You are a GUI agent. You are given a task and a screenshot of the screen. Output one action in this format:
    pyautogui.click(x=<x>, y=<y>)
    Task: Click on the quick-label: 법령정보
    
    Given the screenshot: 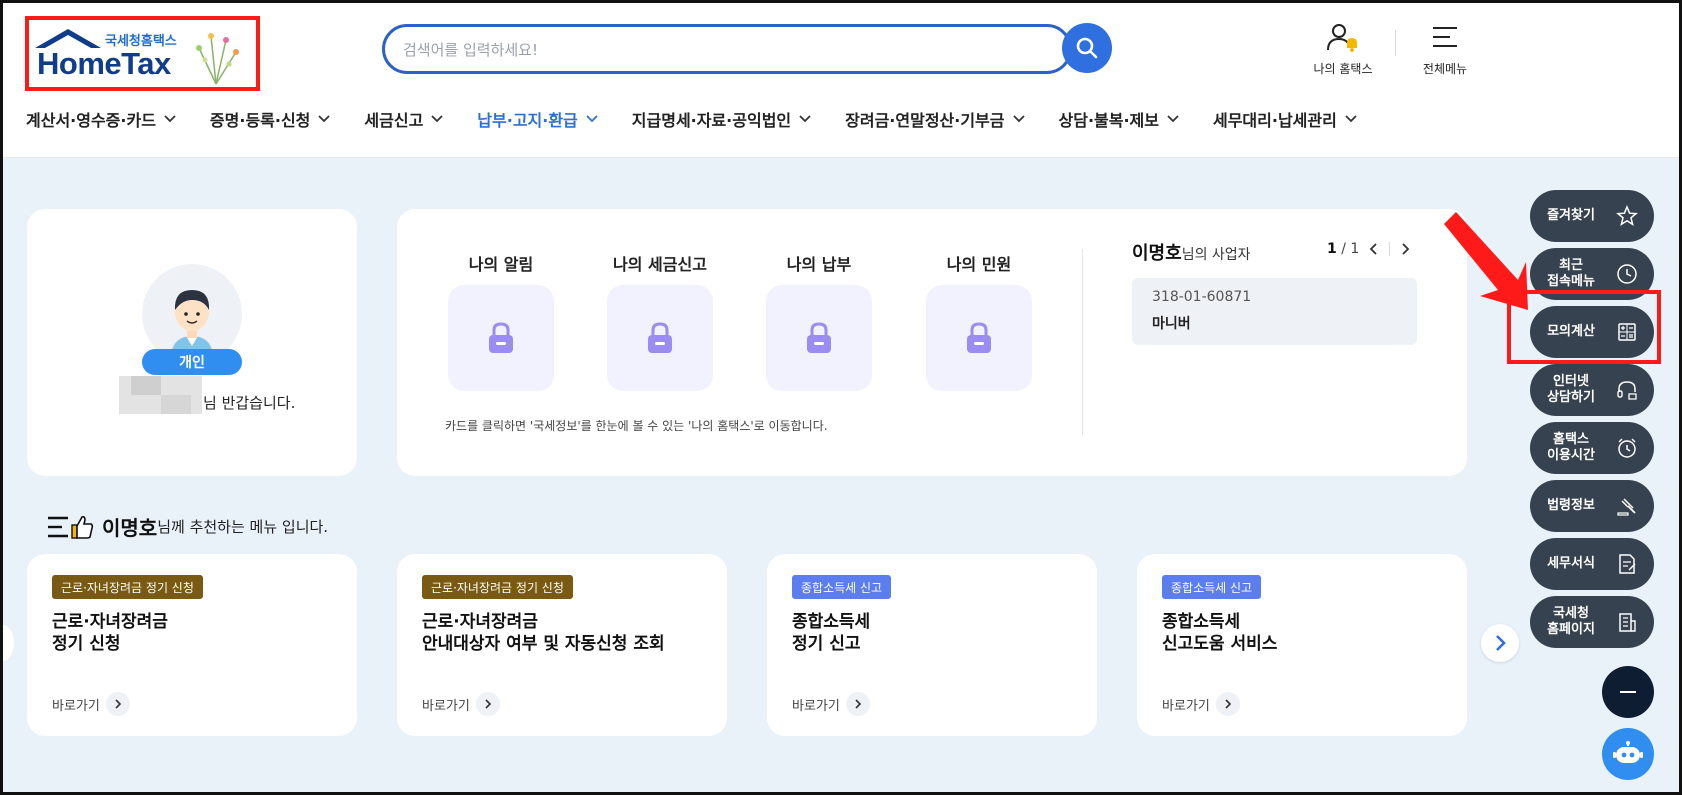 What is the action you would take?
    pyautogui.click(x=1571, y=505)
    